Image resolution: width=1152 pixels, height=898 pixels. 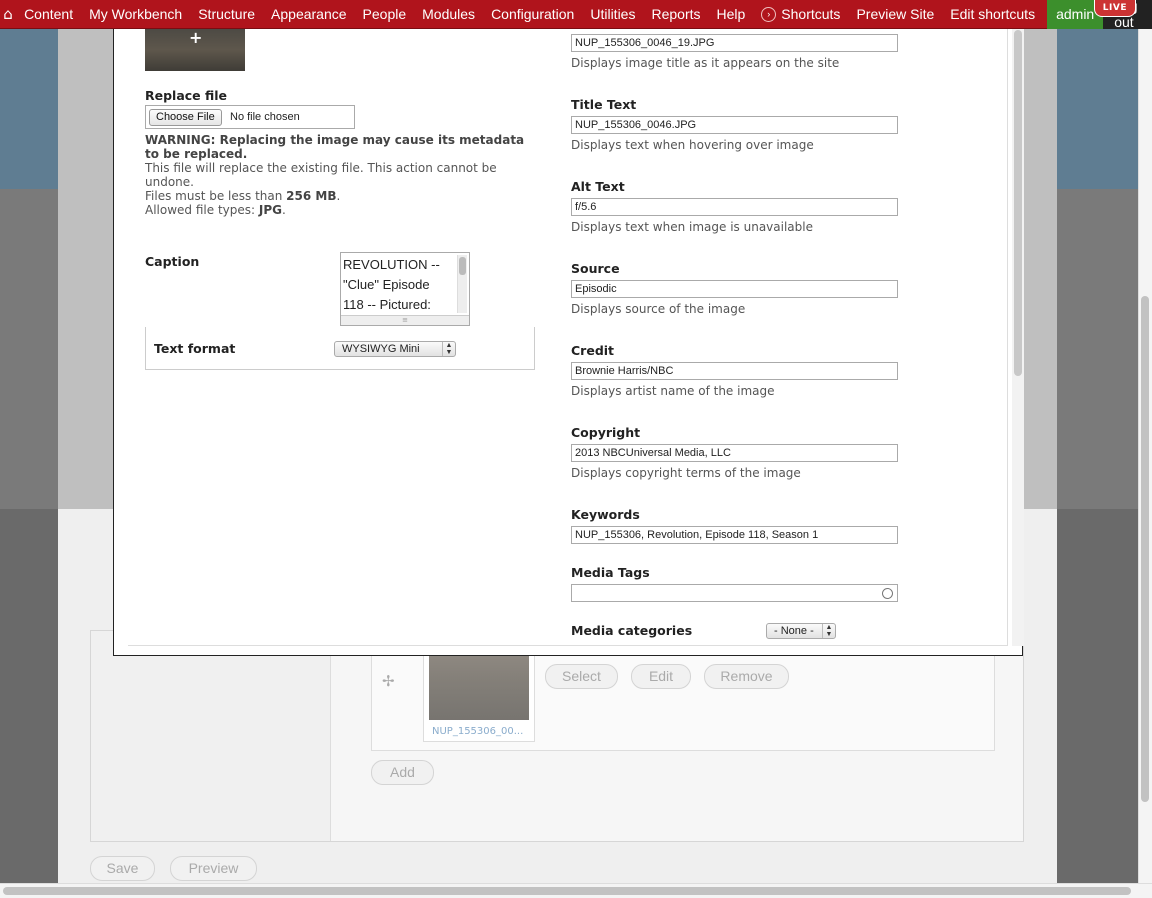 What do you see at coordinates (734, 371) in the screenshot?
I see `credit-input: Brownie Harris/NBC` at bounding box center [734, 371].